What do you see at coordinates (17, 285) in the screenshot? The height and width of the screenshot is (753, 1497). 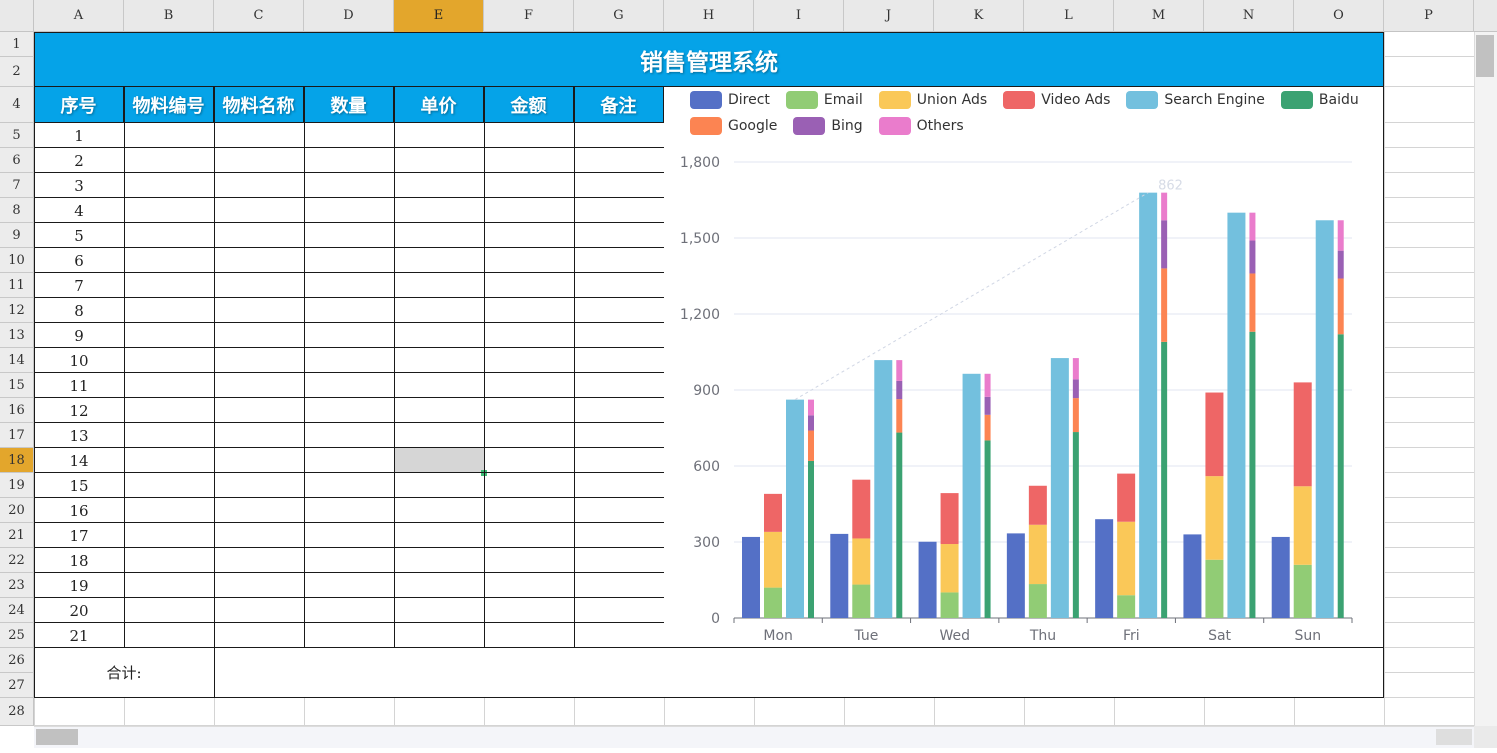 I see `row-header-11: 11` at bounding box center [17, 285].